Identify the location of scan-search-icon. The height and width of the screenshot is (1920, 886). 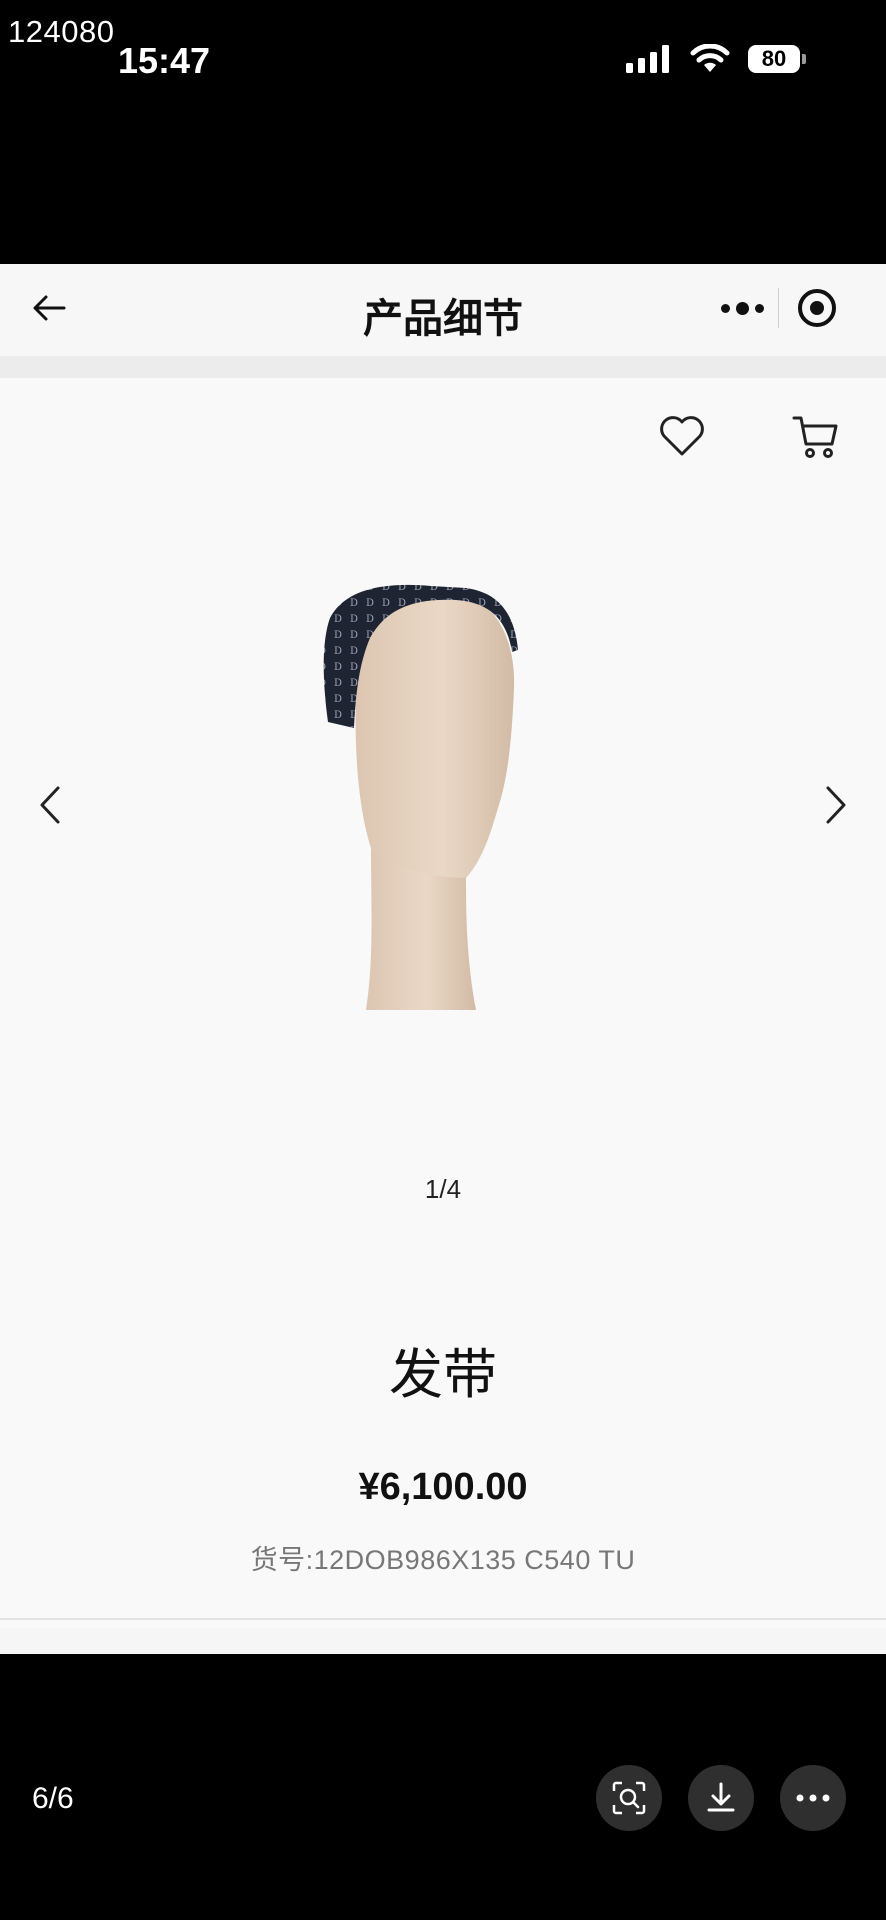
(629, 1798).